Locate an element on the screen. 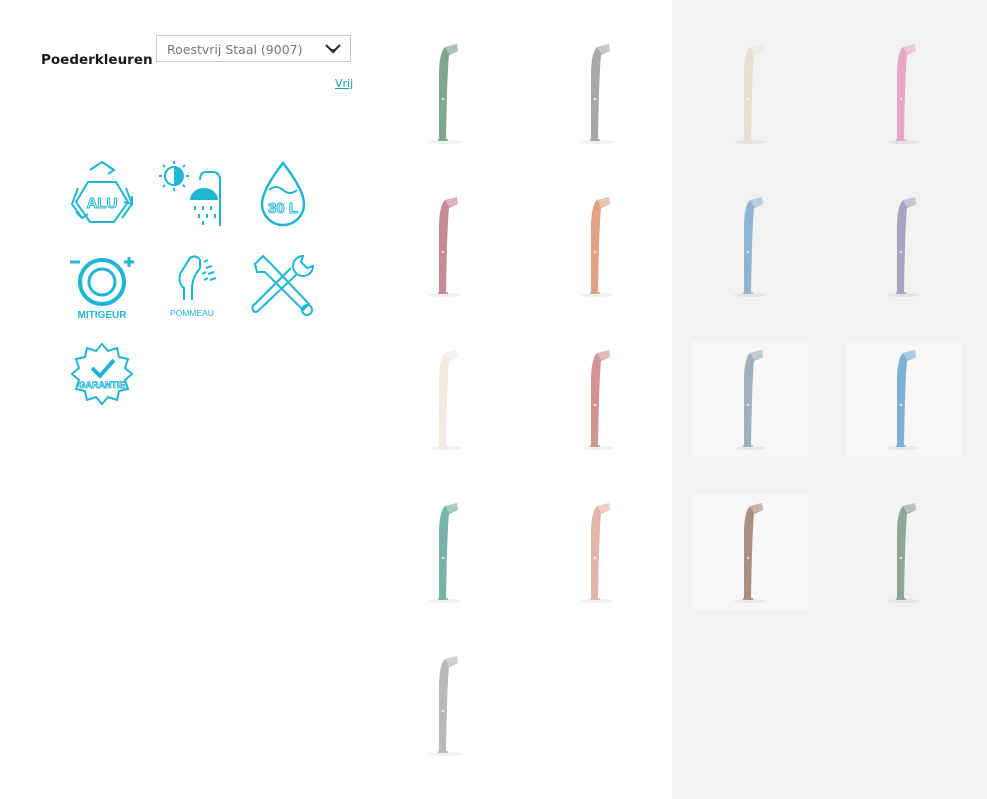  solar-shower-icon is located at coordinates (190, 193).